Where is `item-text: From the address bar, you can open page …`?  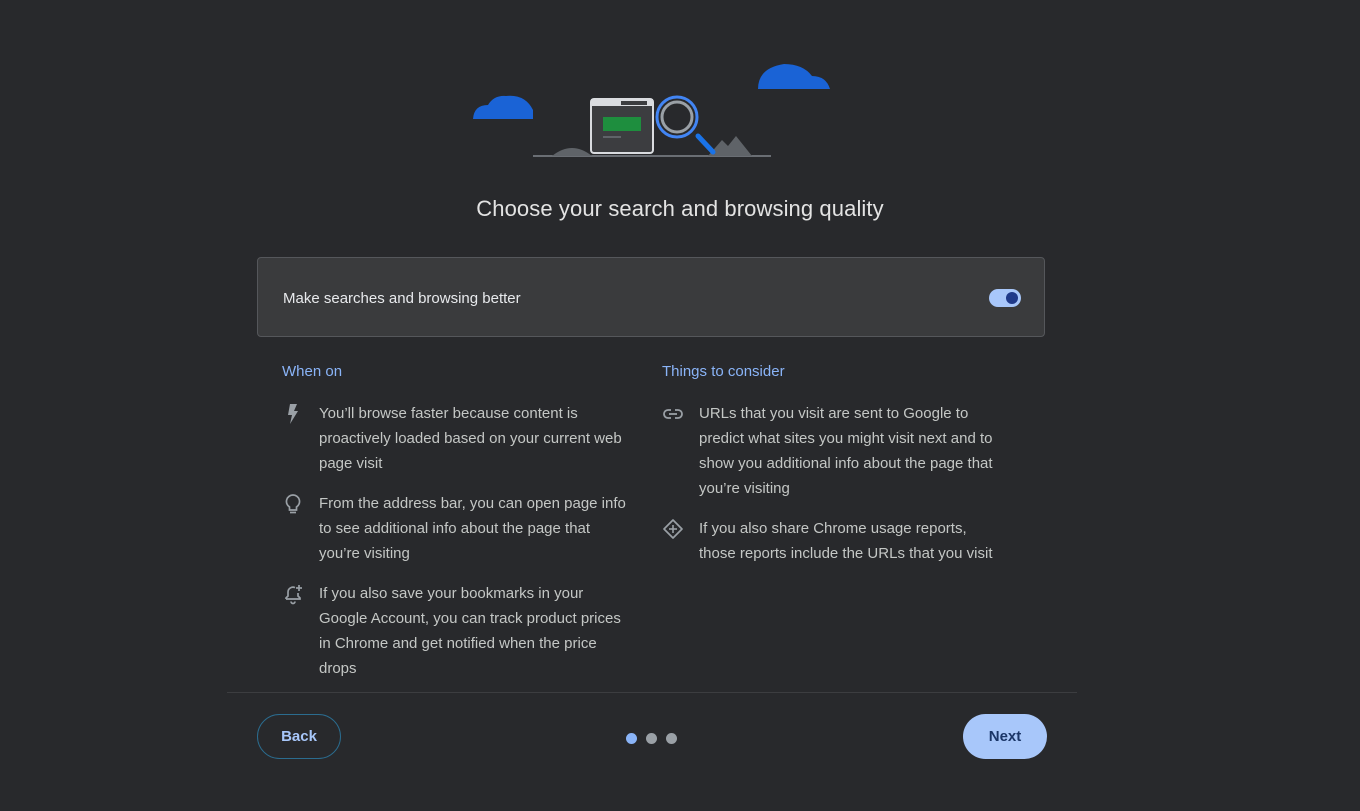 item-text: From the address bar, you can open page … is located at coordinates (472, 528).